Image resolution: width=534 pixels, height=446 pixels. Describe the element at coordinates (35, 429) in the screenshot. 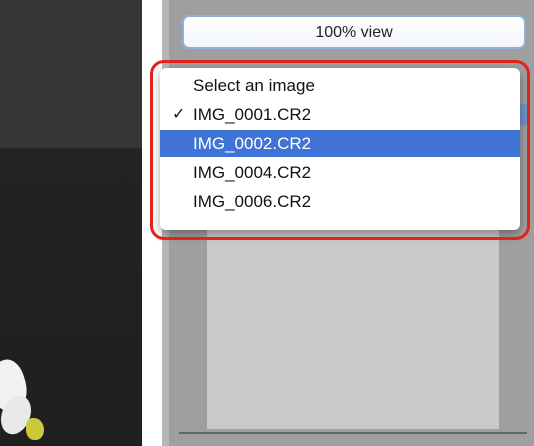

I see `orchid-center` at that location.